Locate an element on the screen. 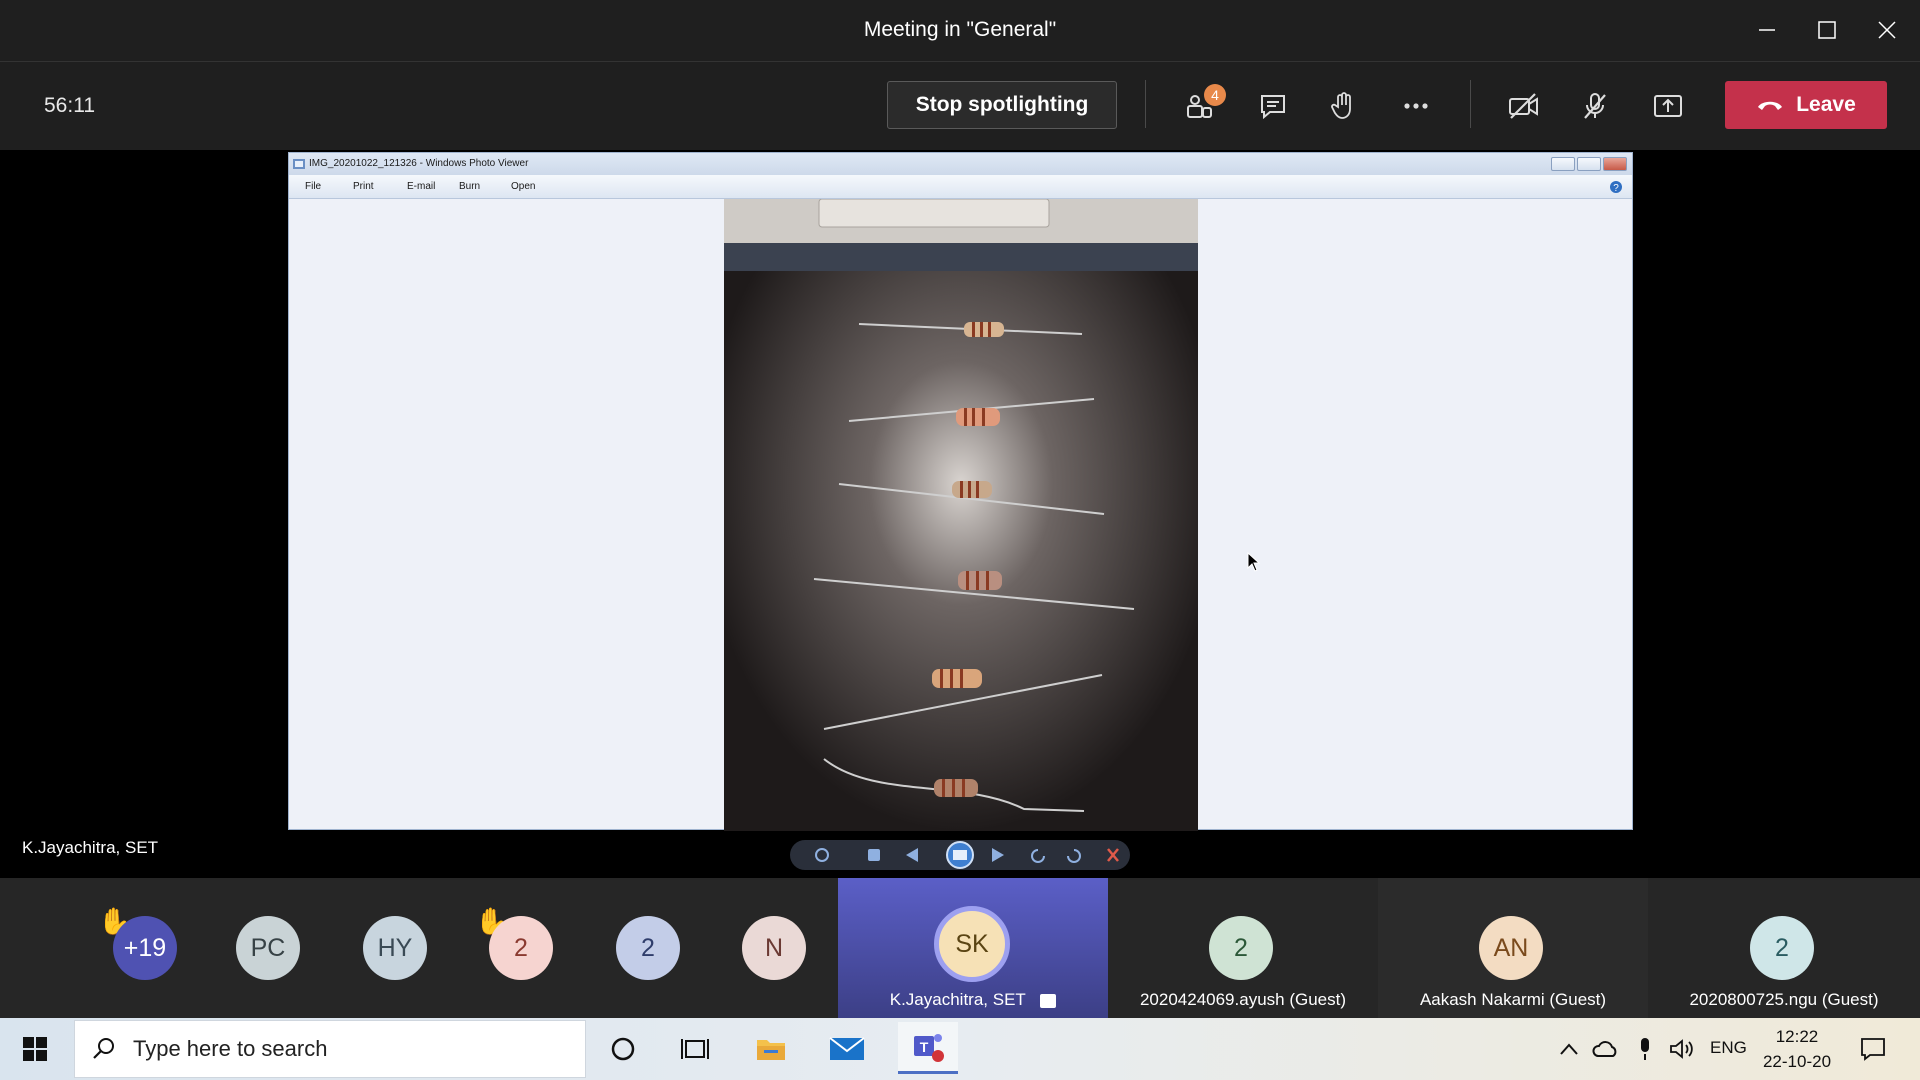 This screenshot has width=1920, height=1080. photo-viewer-app-icon is located at coordinates (299, 164).